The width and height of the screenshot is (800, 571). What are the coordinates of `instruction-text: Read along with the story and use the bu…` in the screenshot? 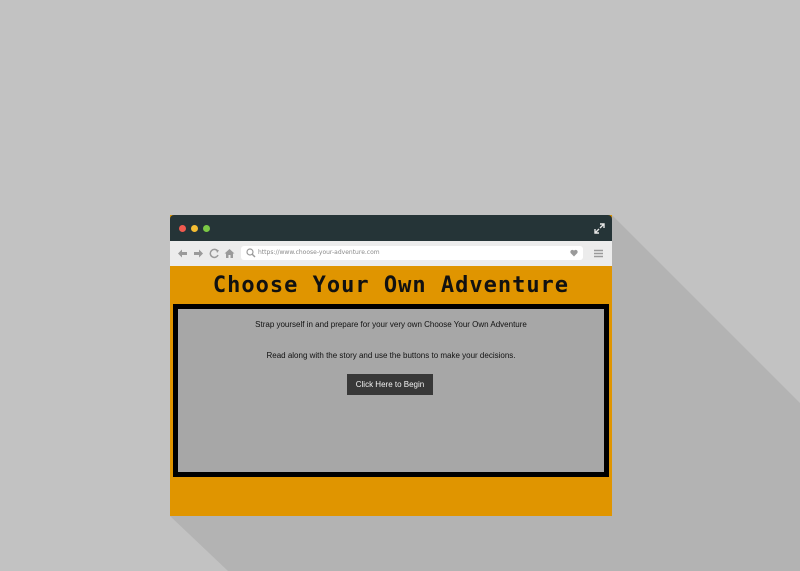 It's located at (391, 355).